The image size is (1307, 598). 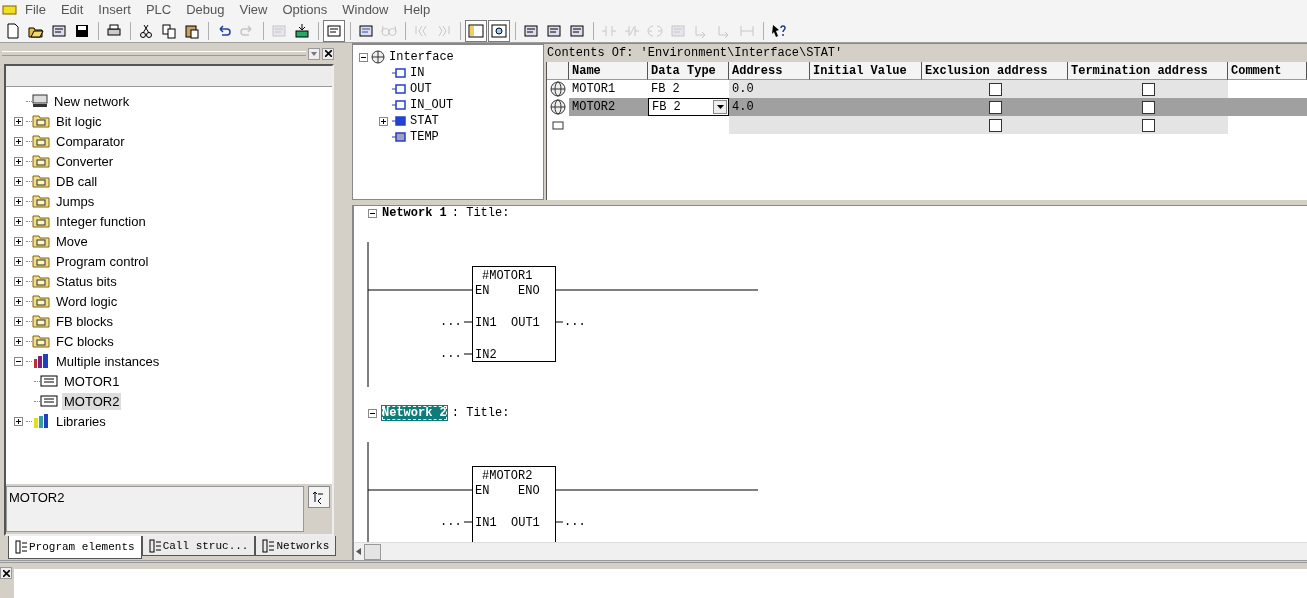 I want to click on pin-label: OUT1, so click(x=525, y=523).